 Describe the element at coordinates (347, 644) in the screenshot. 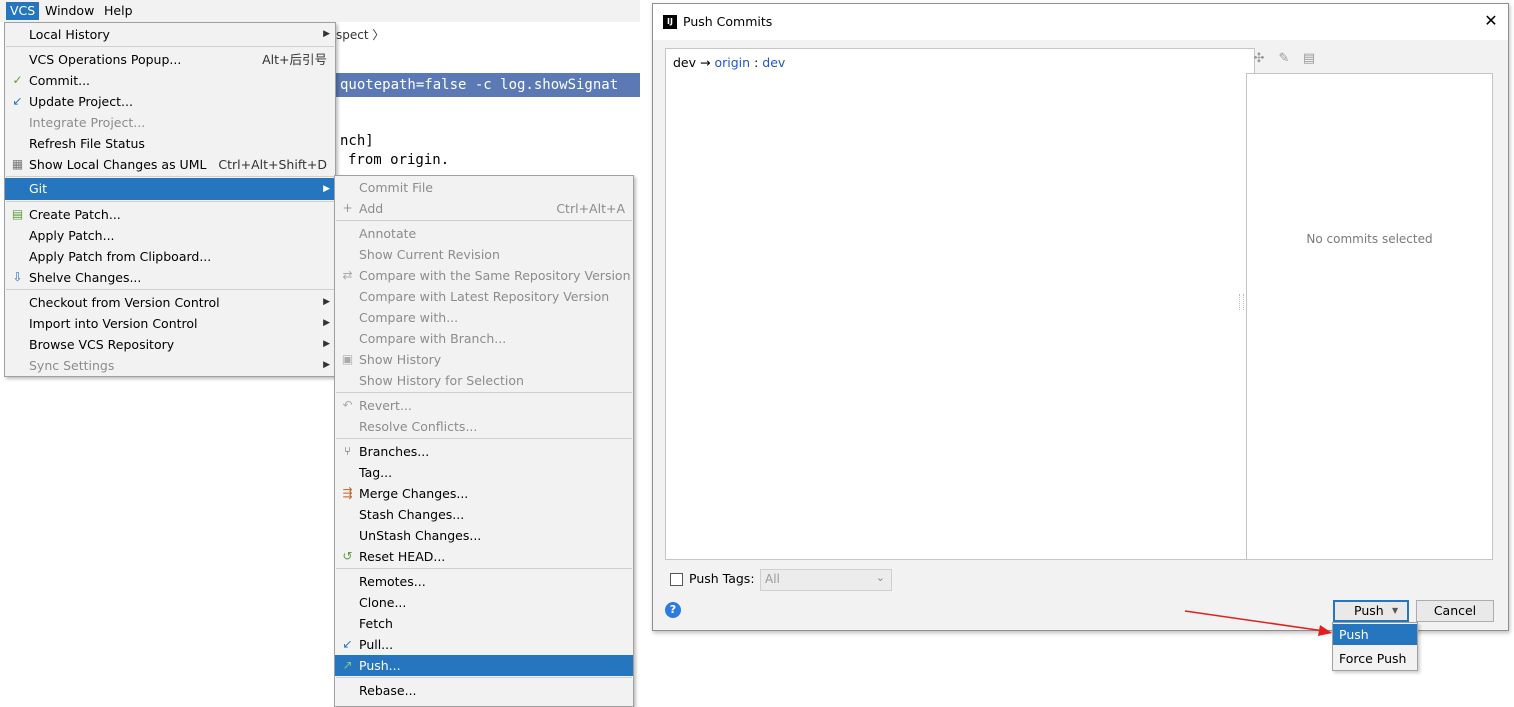

I see `pull-icon: ↙` at that location.